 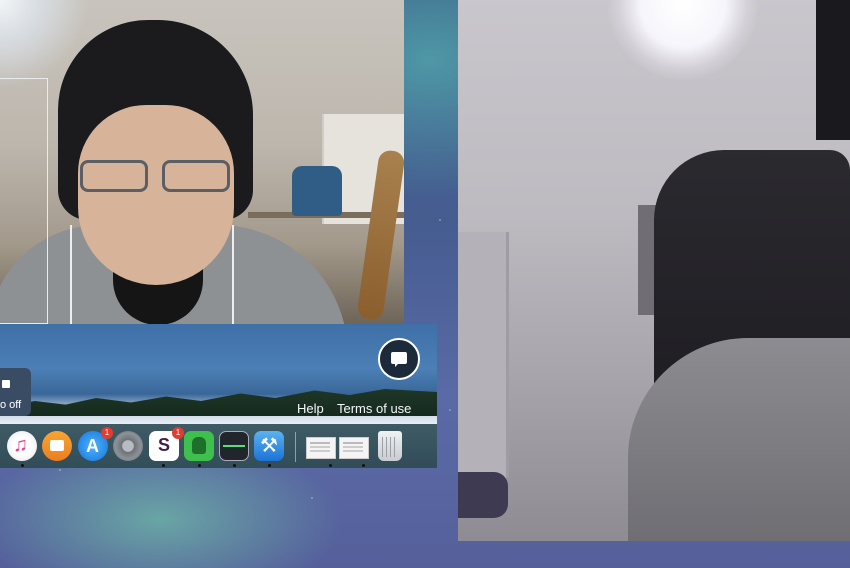 I want to click on participant-glasses, so click(x=155, y=176).